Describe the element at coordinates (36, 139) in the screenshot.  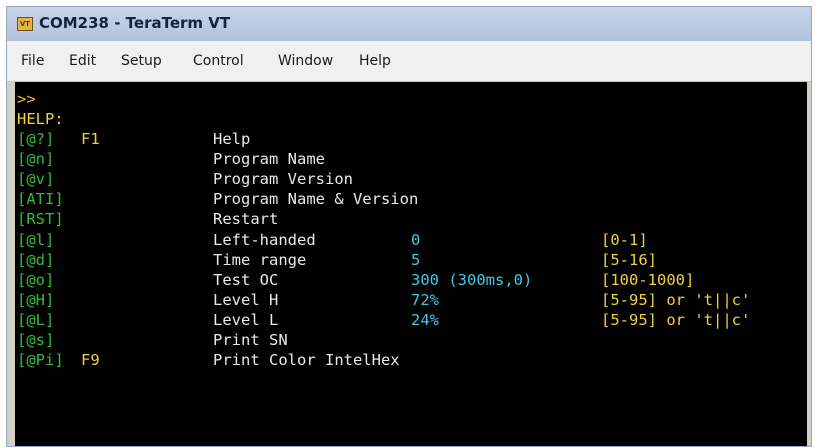
I see `command-key: [@?]` at that location.